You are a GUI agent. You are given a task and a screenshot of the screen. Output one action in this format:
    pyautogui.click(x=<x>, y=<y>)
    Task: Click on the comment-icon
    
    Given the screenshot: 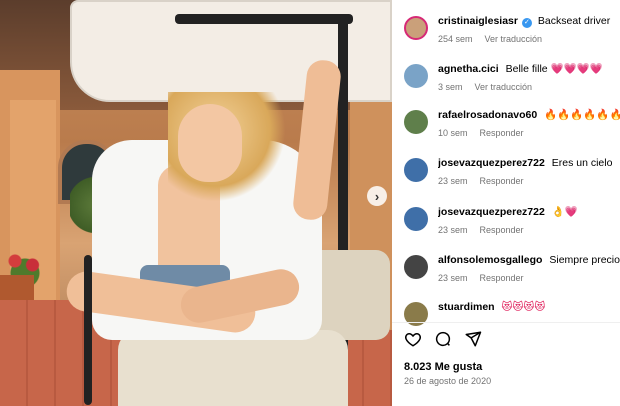 What is the action you would take?
    pyautogui.click(x=443, y=341)
    